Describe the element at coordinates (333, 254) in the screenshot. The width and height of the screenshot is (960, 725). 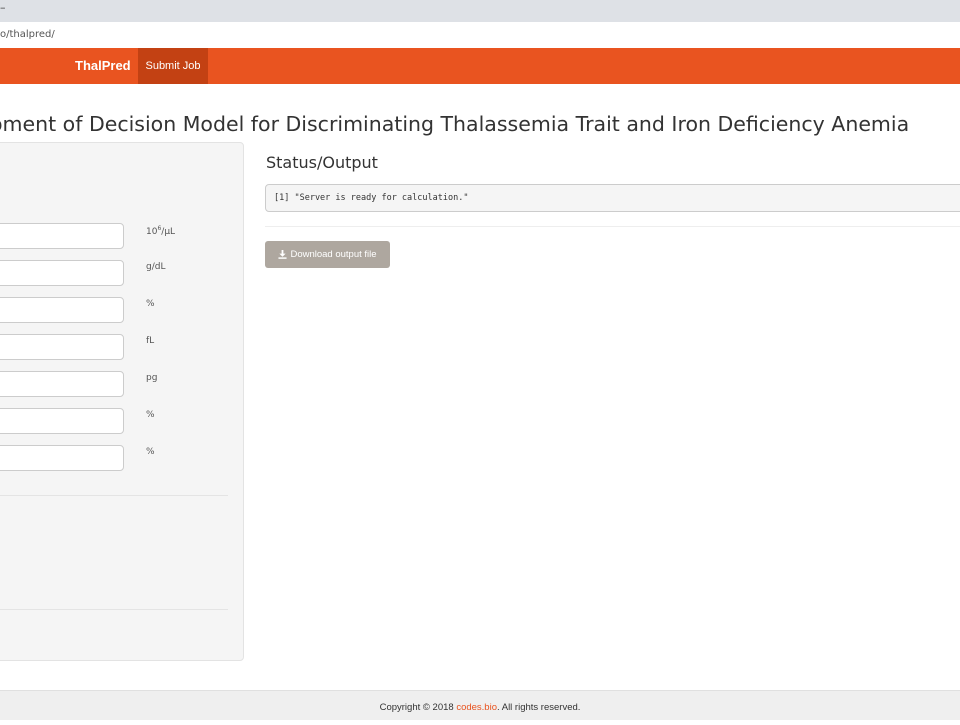
I see `download-button-label: Download output file` at that location.